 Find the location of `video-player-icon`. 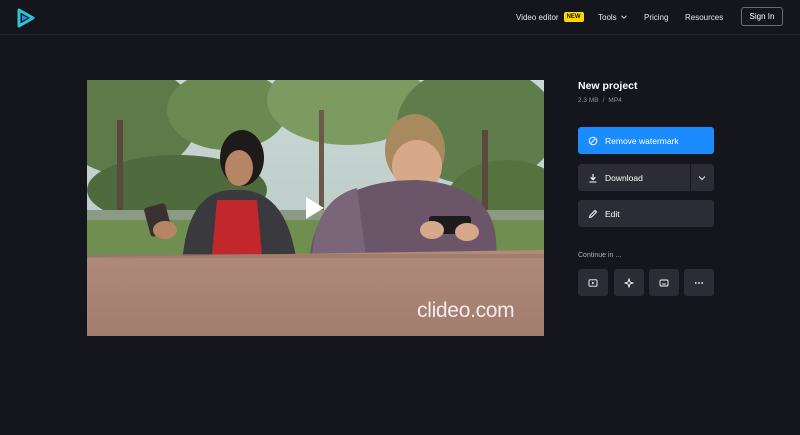

video-player-icon is located at coordinates (593, 282).